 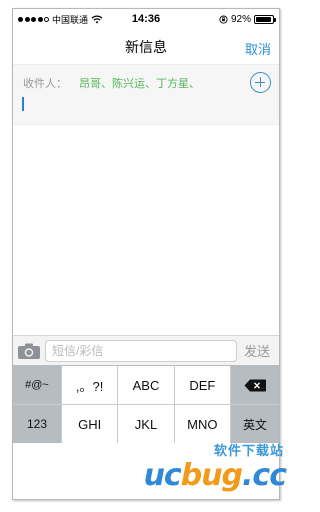 What do you see at coordinates (139, 83) in the screenshot?
I see `recipient-names: 昂哥、陈兴运、丁方星、` at bounding box center [139, 83].